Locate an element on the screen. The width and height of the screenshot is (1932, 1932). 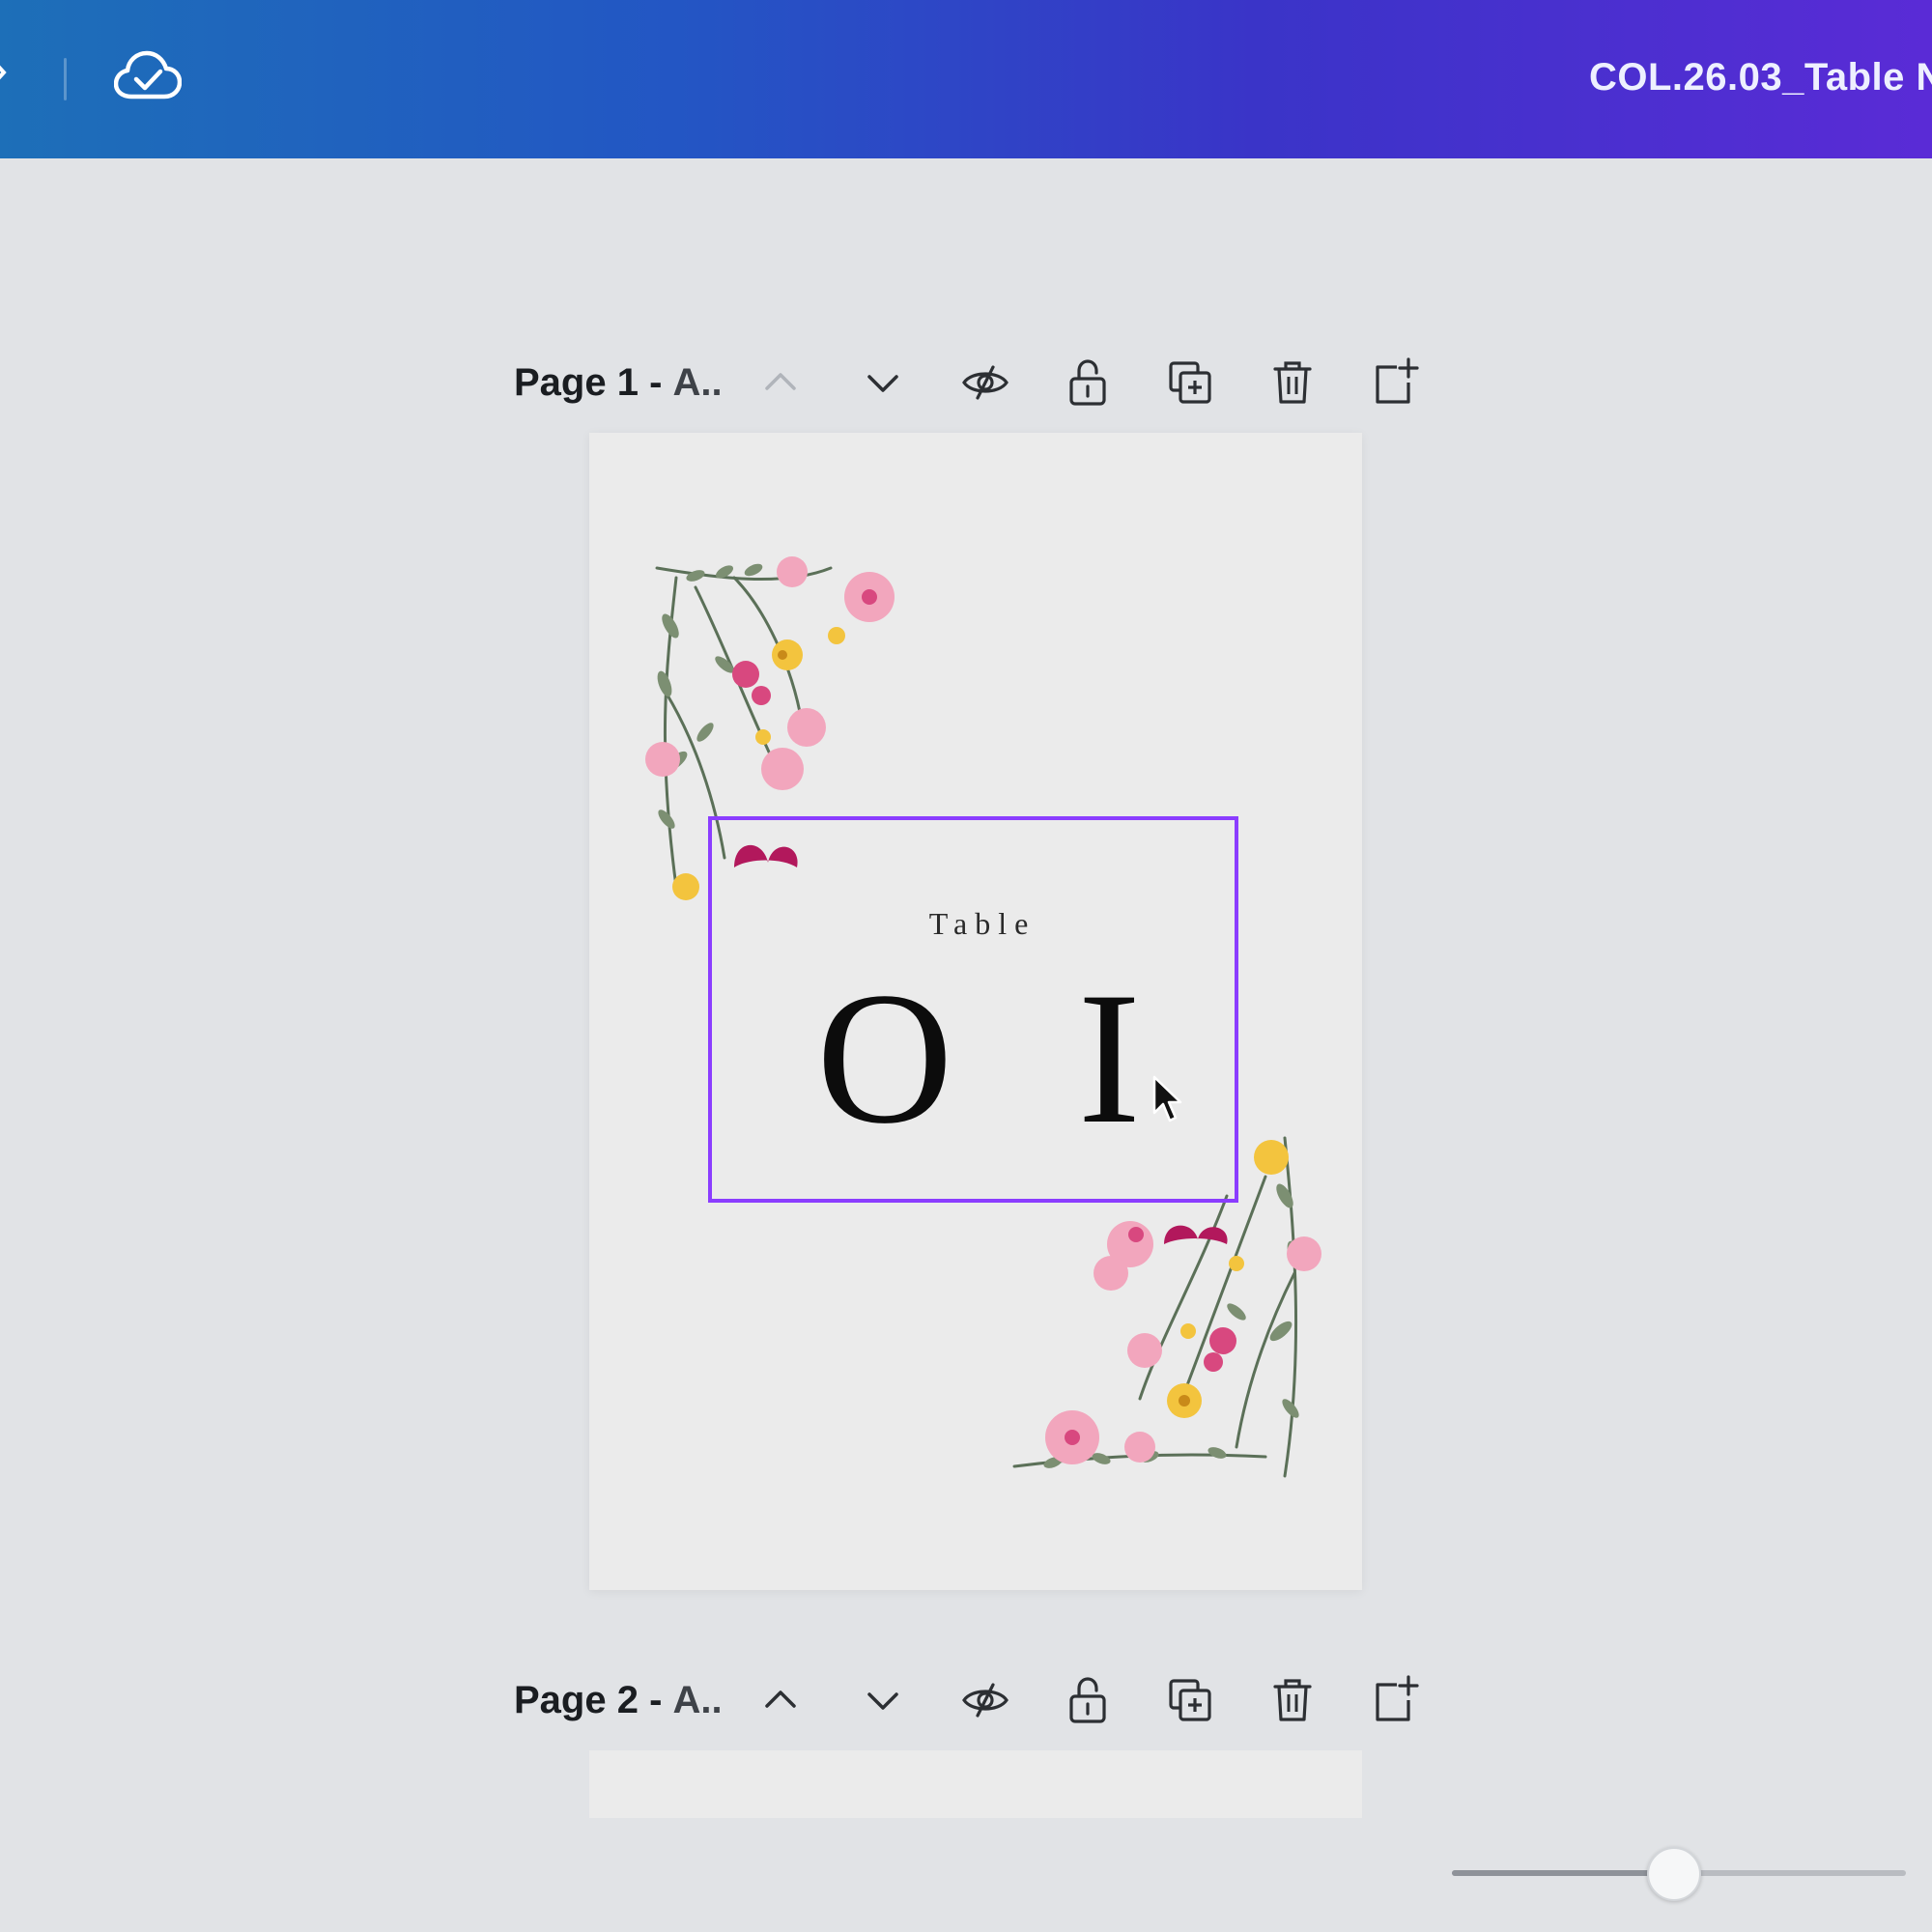
document-title: COL.26.03_Table N is located at coordinates (1760, 77).